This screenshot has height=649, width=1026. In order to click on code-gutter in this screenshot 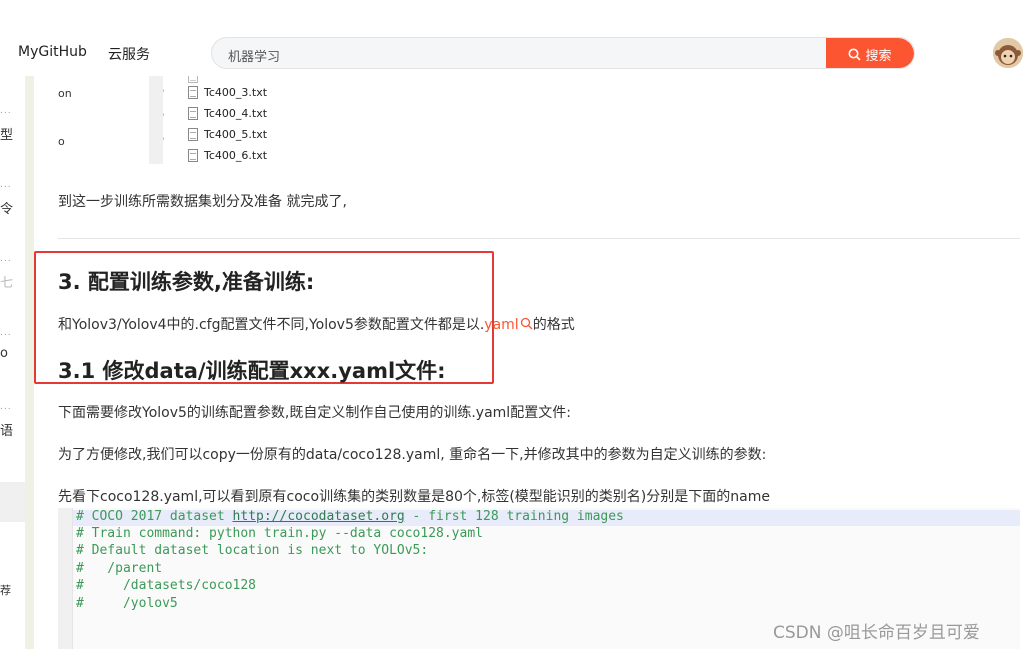, I will do `click(65, 578)`.